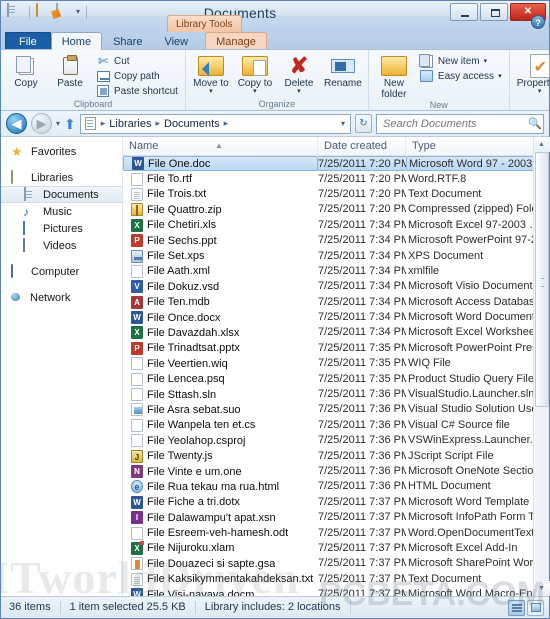 The height and width of the screenshot is (619, 550). What do you see at coordinates (137, 241) in the screenshot?
I see `ppt-file-icon` at bounding box center [137, 241].